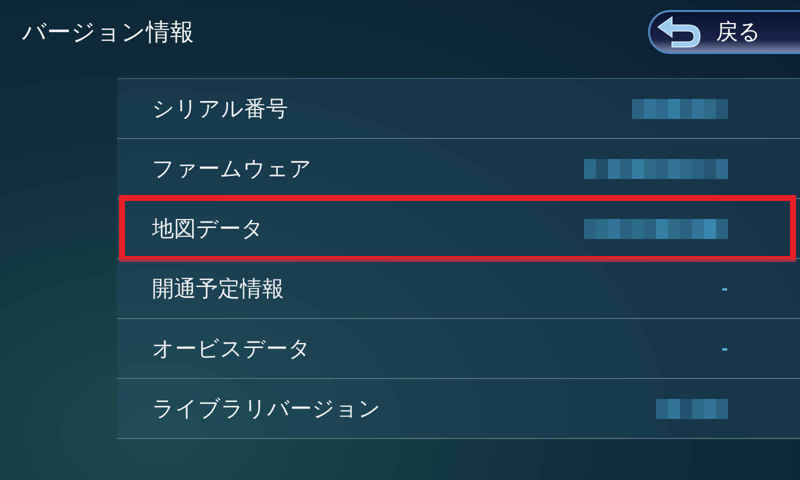 This screenshot has height=480, width=800. I want to click on list-row: オービスデータ -, so click(458, 349).